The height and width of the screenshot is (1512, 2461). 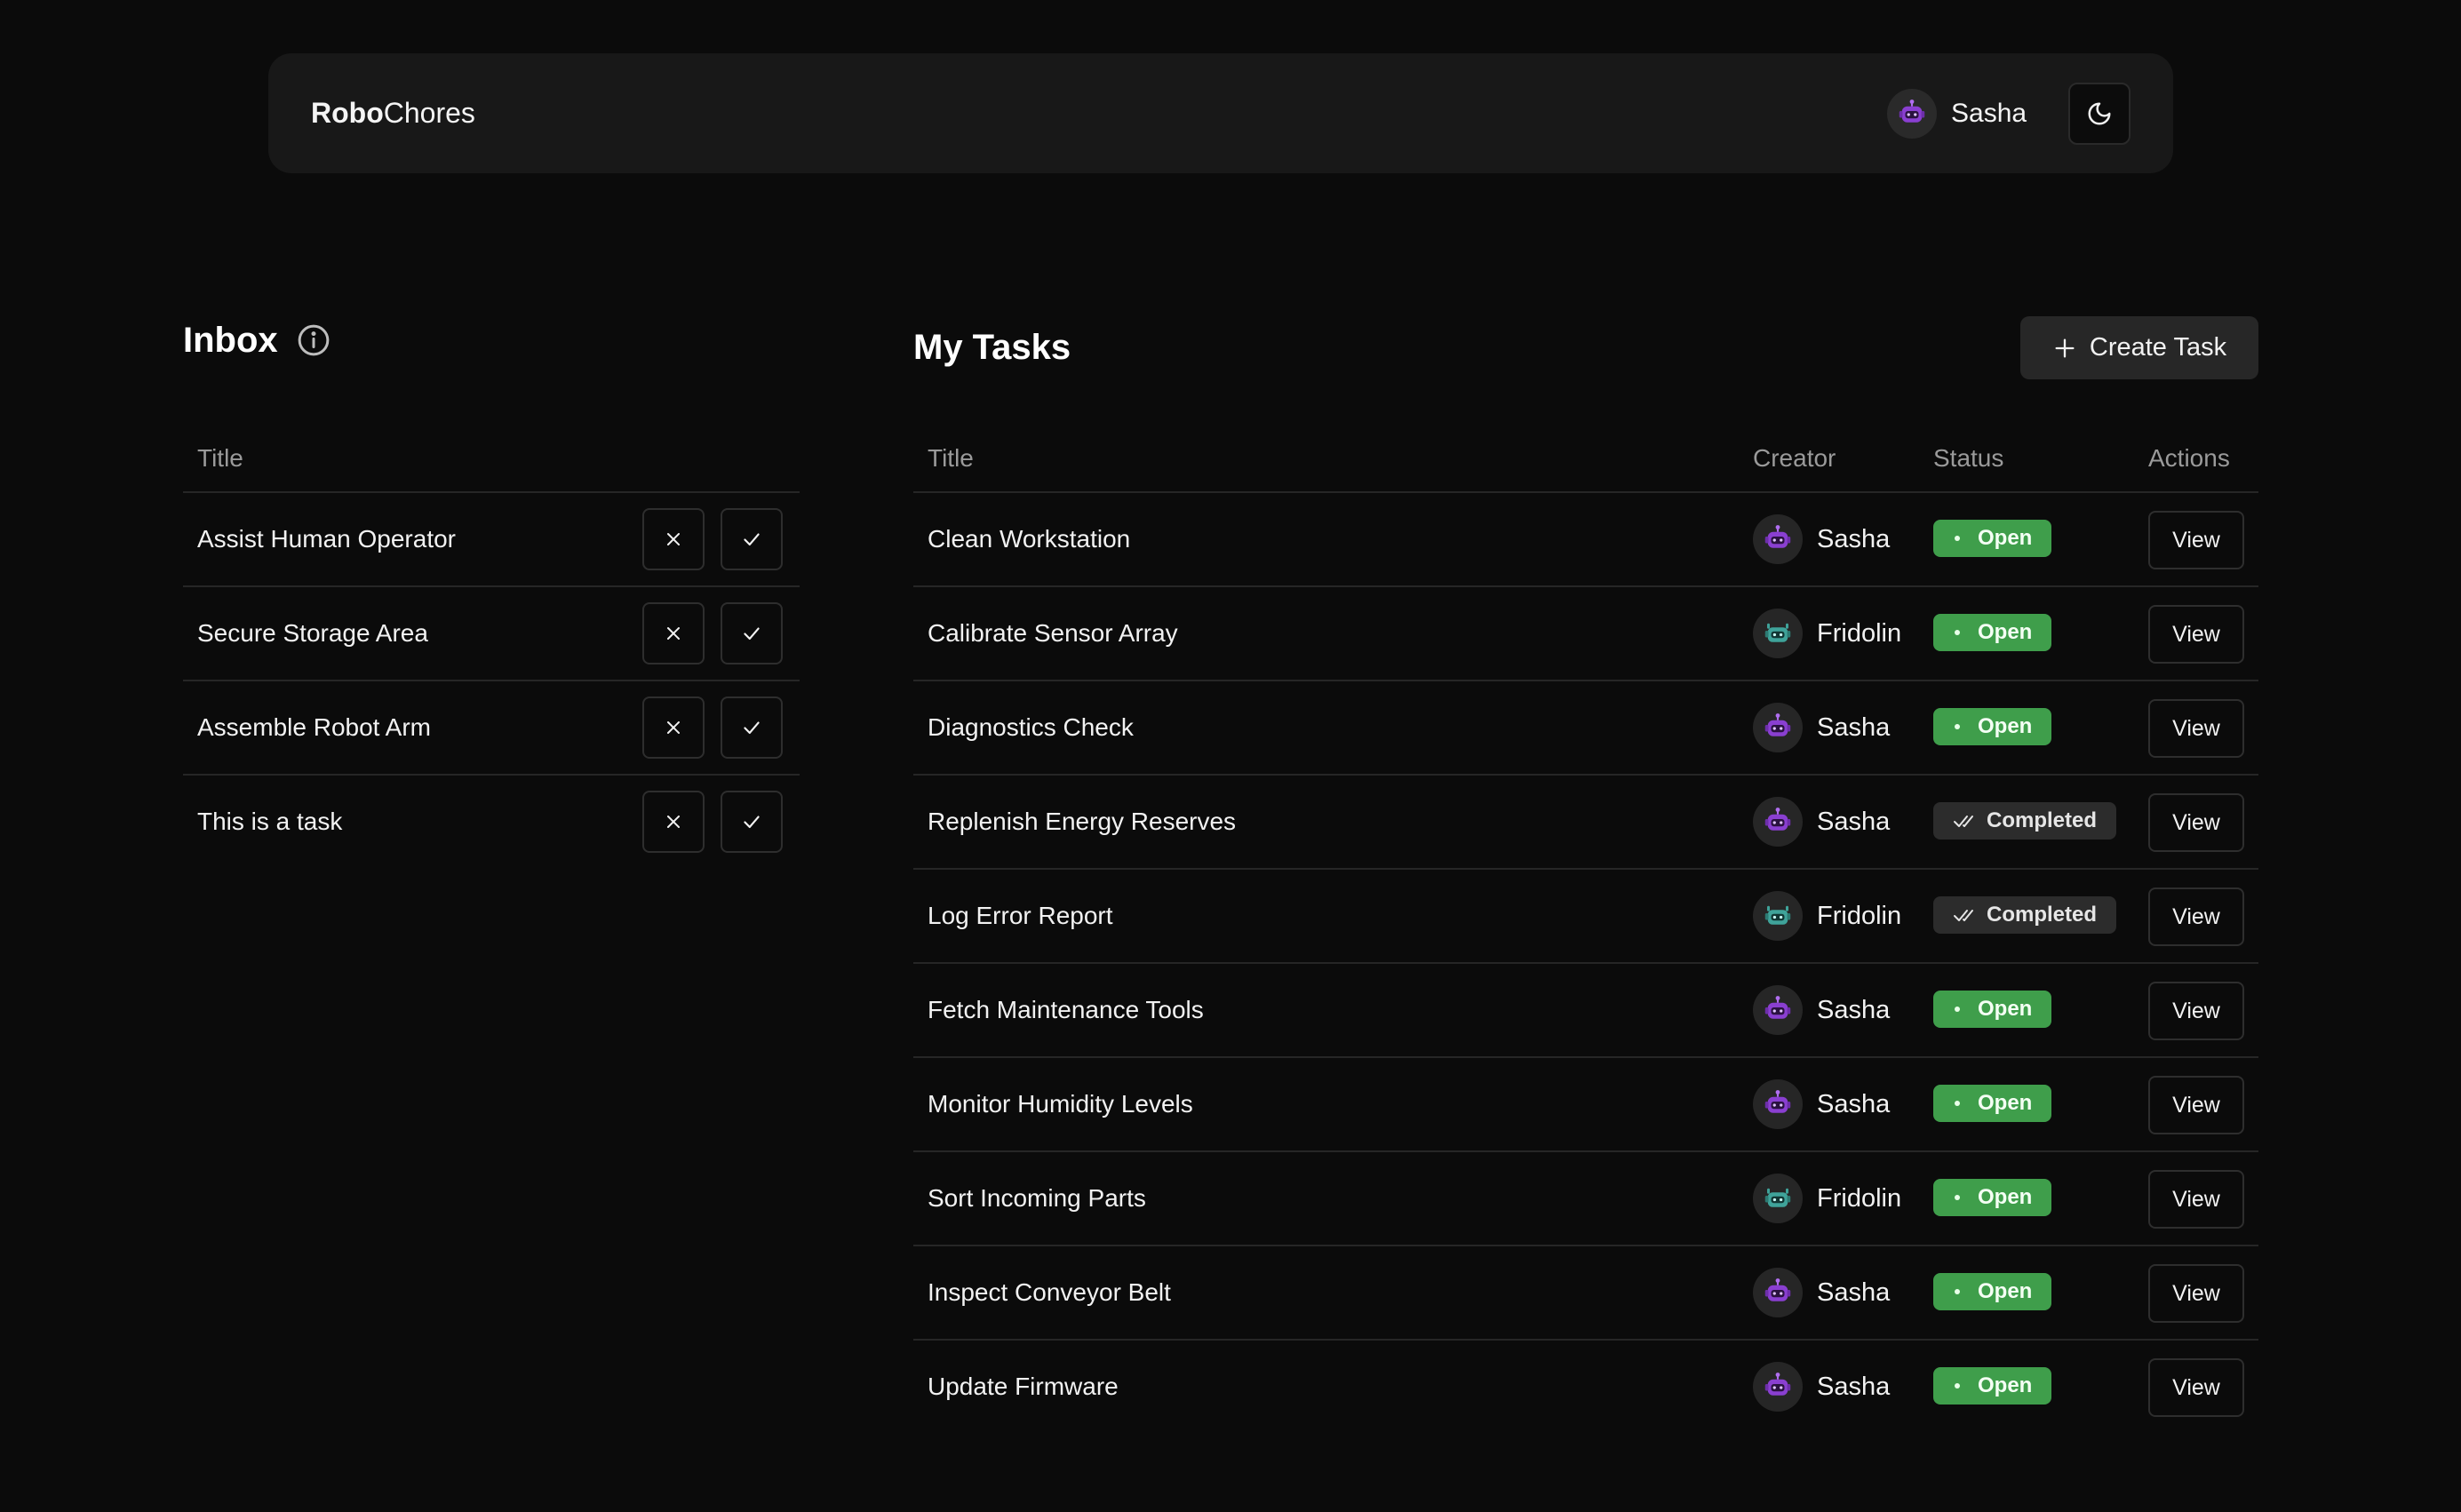 I want to click on task-row: Sort Incoming Parts Fridolin Open View, so click(x=1585, y=1199).